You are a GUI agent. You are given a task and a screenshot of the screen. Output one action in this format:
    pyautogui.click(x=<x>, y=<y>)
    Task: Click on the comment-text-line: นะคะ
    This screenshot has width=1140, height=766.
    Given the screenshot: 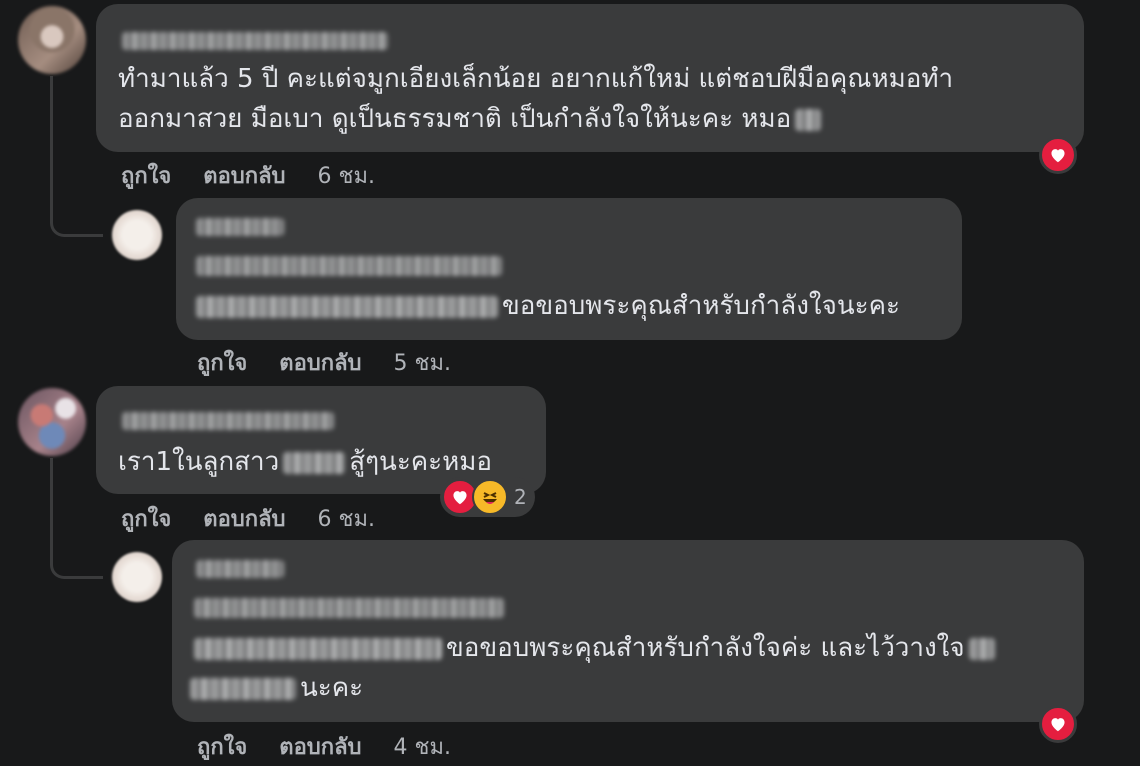 What is the action you would take?
    pyautogui.click(x=332, y=688)
    